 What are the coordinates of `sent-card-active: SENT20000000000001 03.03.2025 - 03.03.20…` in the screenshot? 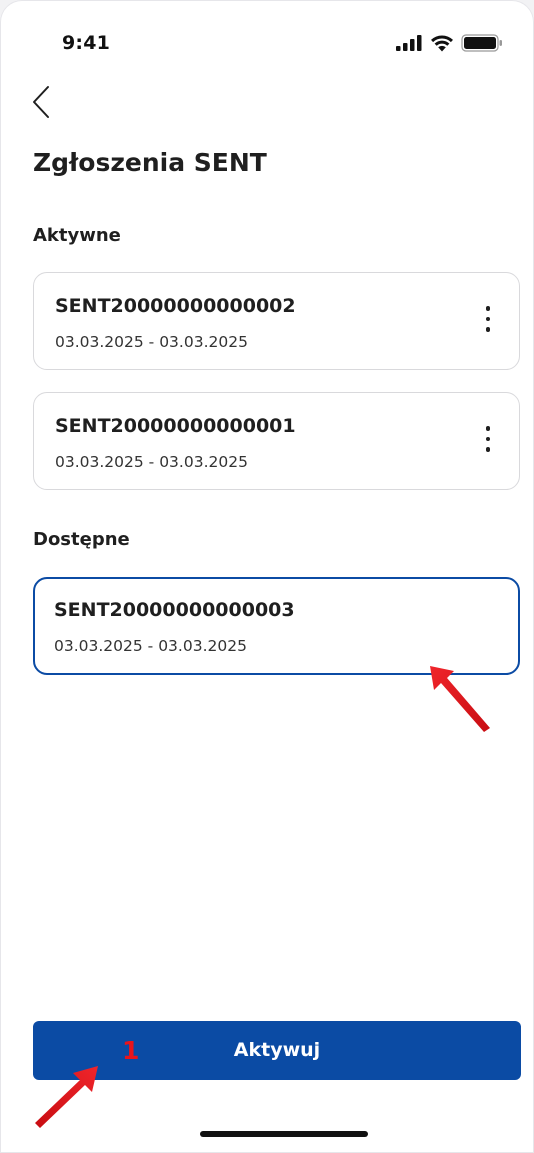 It's located at (276, 441).